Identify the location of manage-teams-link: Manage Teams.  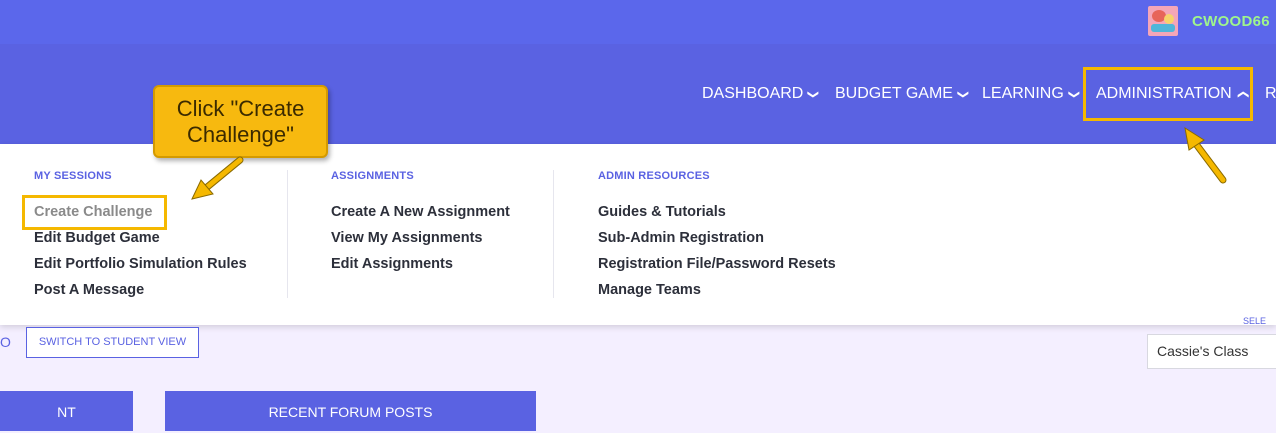
(649, 290).